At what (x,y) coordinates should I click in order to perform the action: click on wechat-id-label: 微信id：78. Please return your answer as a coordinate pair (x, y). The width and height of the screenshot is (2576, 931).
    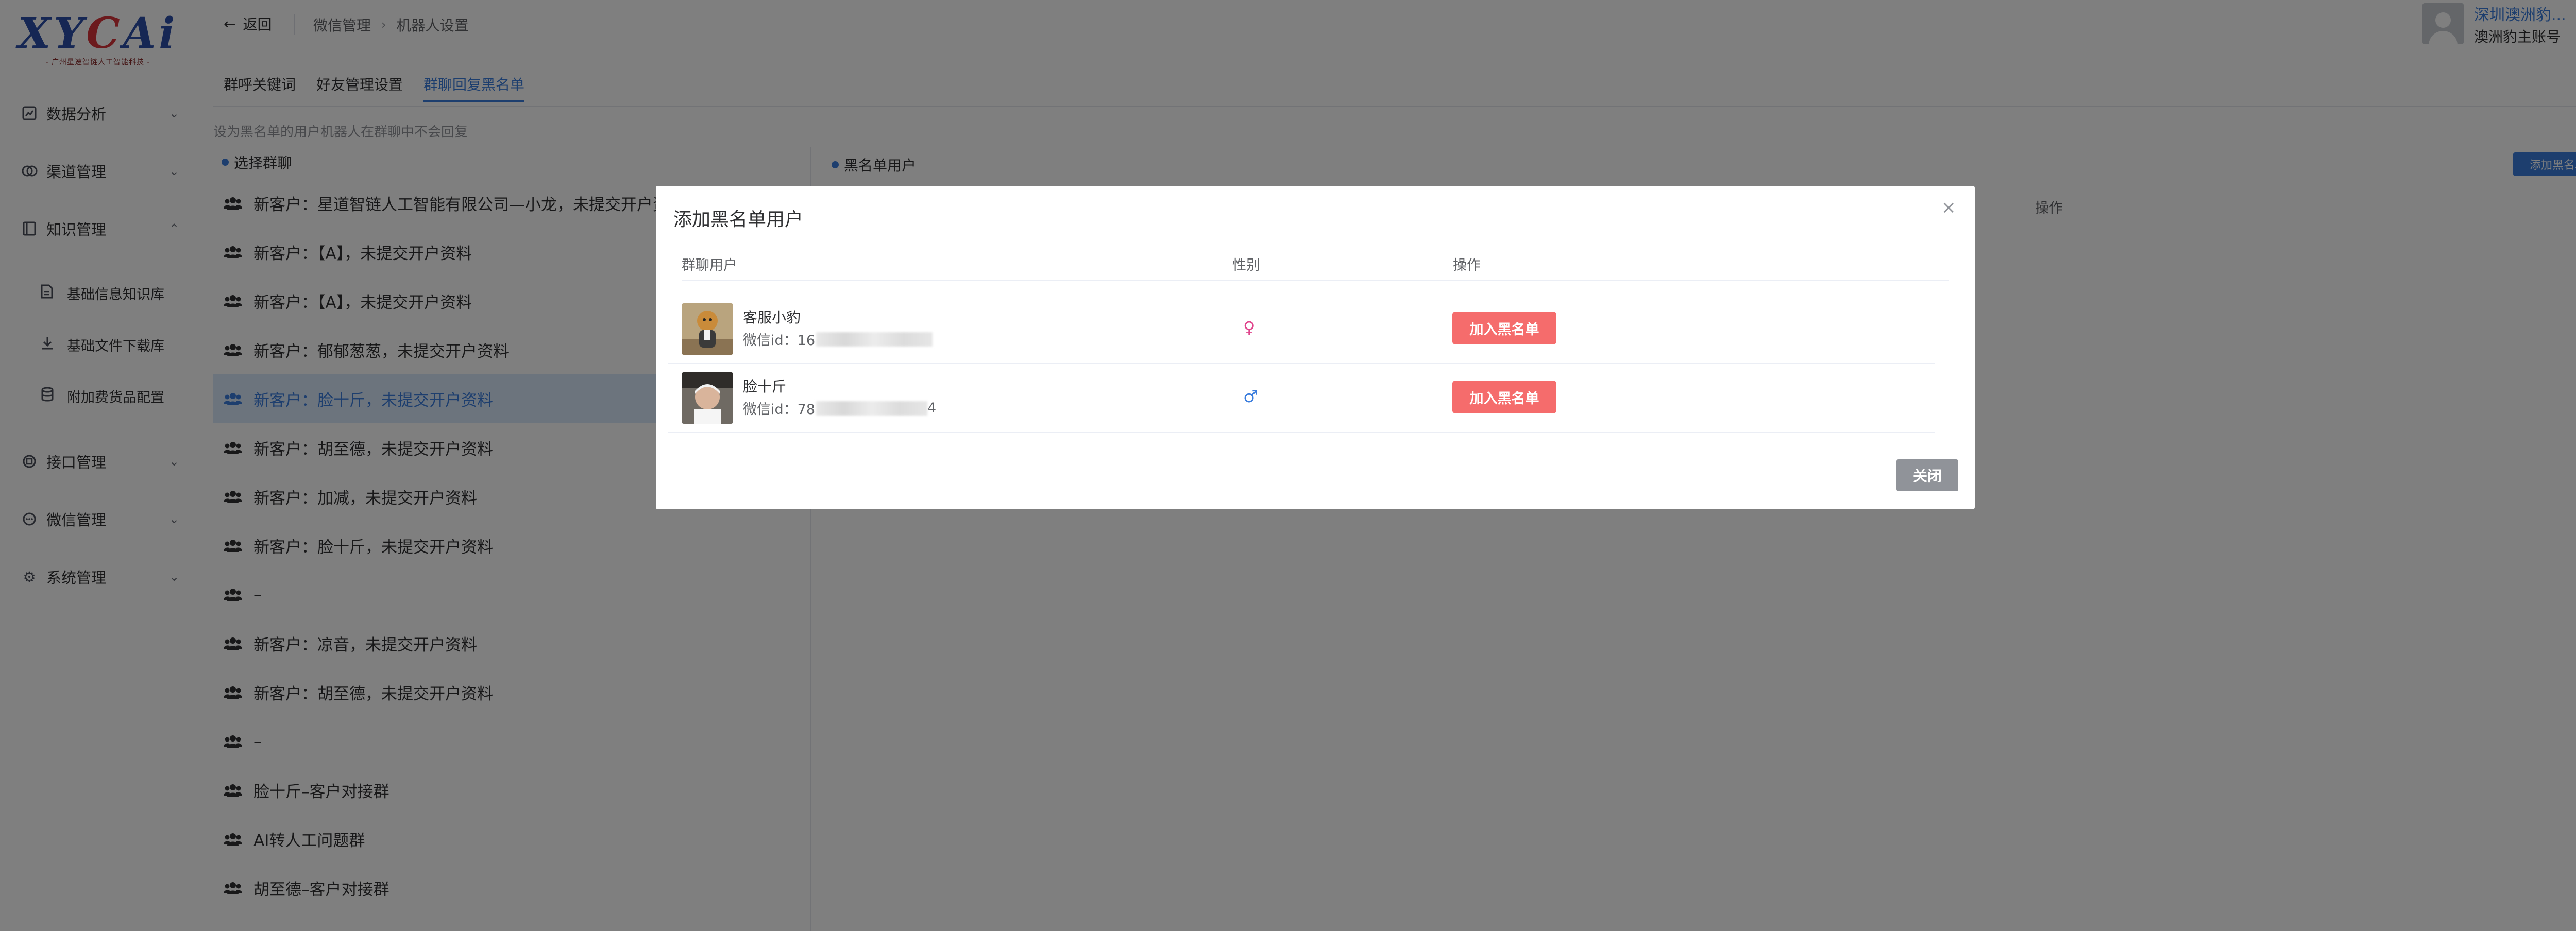
    Looking at the image, I should click on (779, 410).